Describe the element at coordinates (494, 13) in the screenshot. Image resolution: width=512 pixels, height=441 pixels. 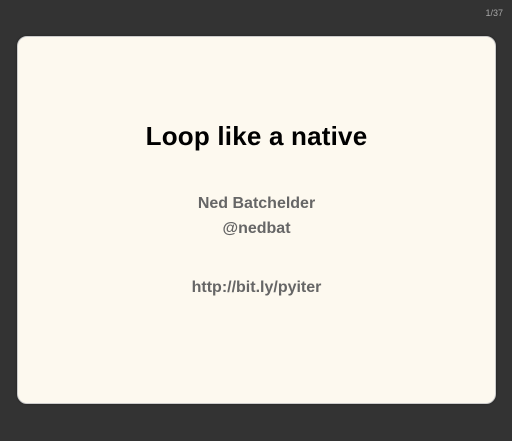
I see `slide-counter: 1/37` at that location.